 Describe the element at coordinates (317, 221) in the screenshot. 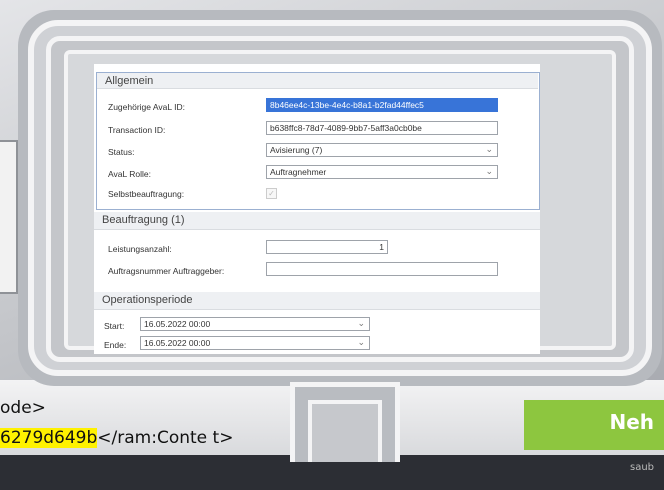

I see `section-beauftragung-title: Beauftragung (1)` at that location.